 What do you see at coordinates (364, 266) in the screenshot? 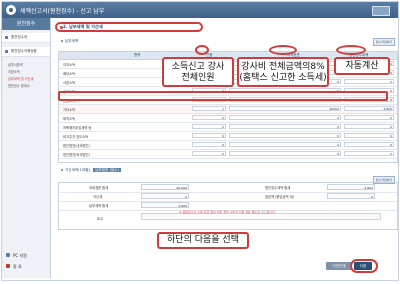
I see `highlight-next-circle` at bounding box center [364, 266].